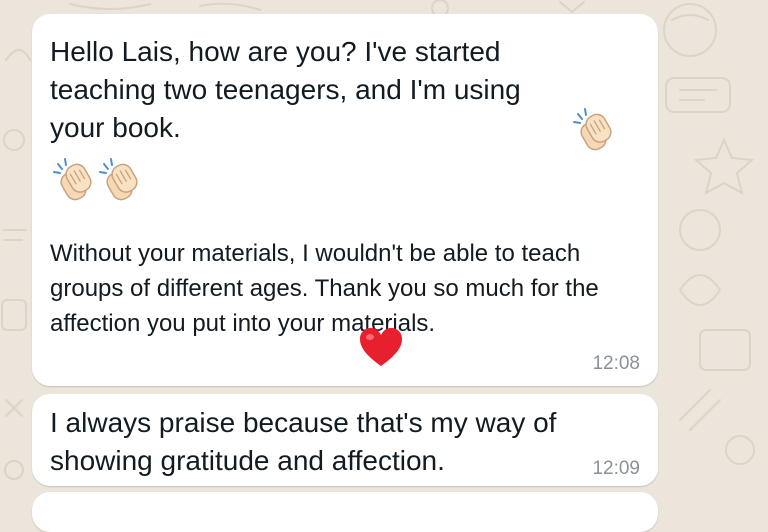 Image resolution: width=768 pixels, height=532 pixels. I want to click on message-timestamp: 12:08, so click(616, 363).